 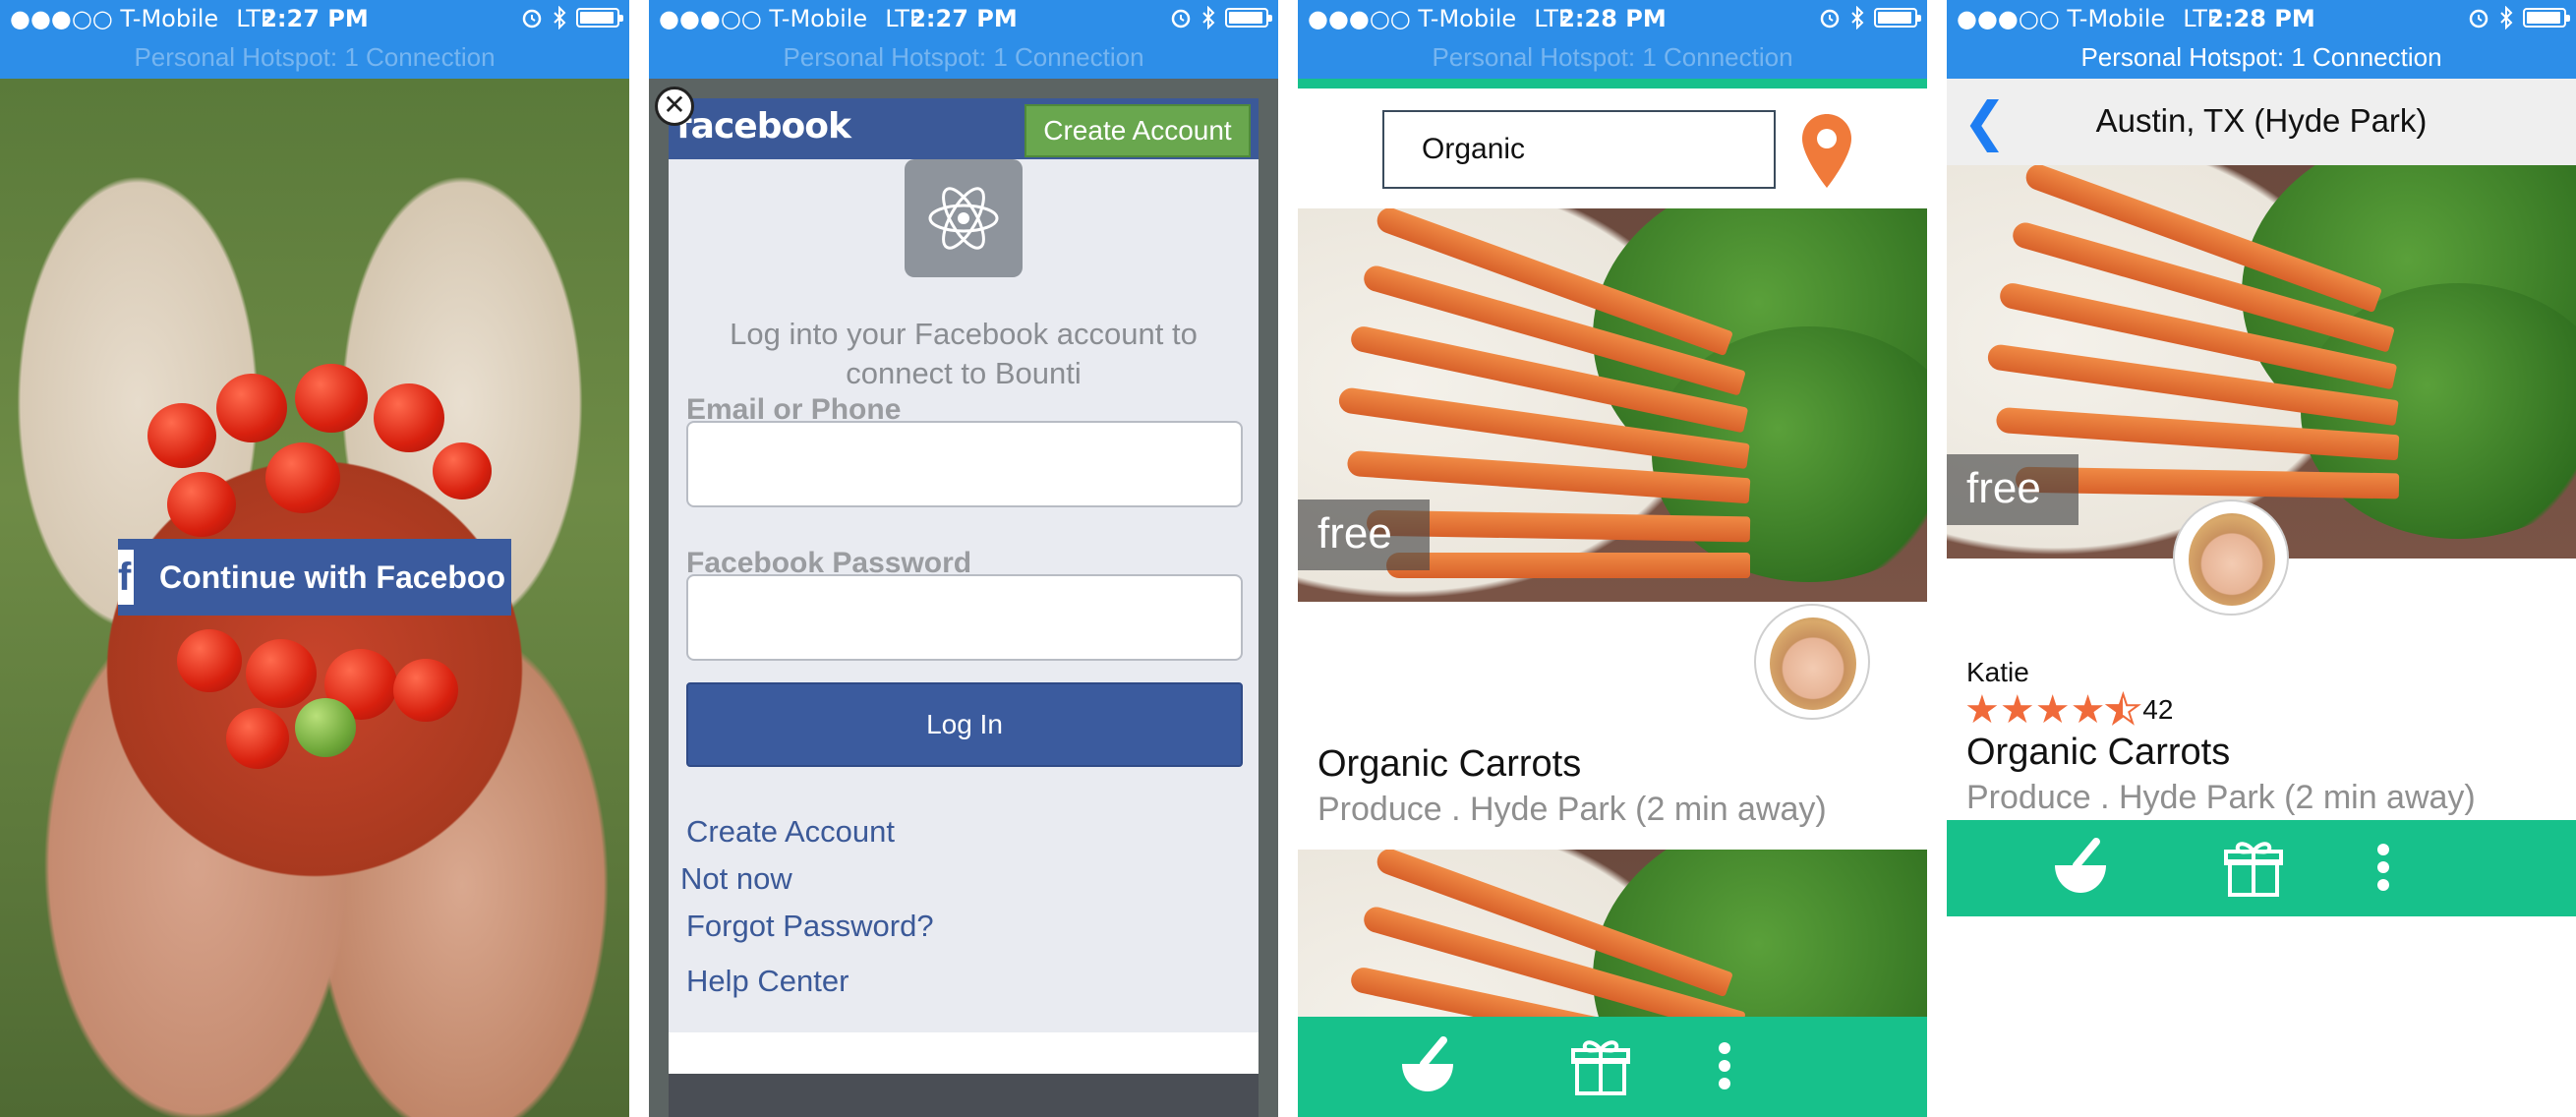 What do you see at coordinates (763, 127) in the screenshot?
I see `facebook-logo: facebook` at bounding box center [763, 127].